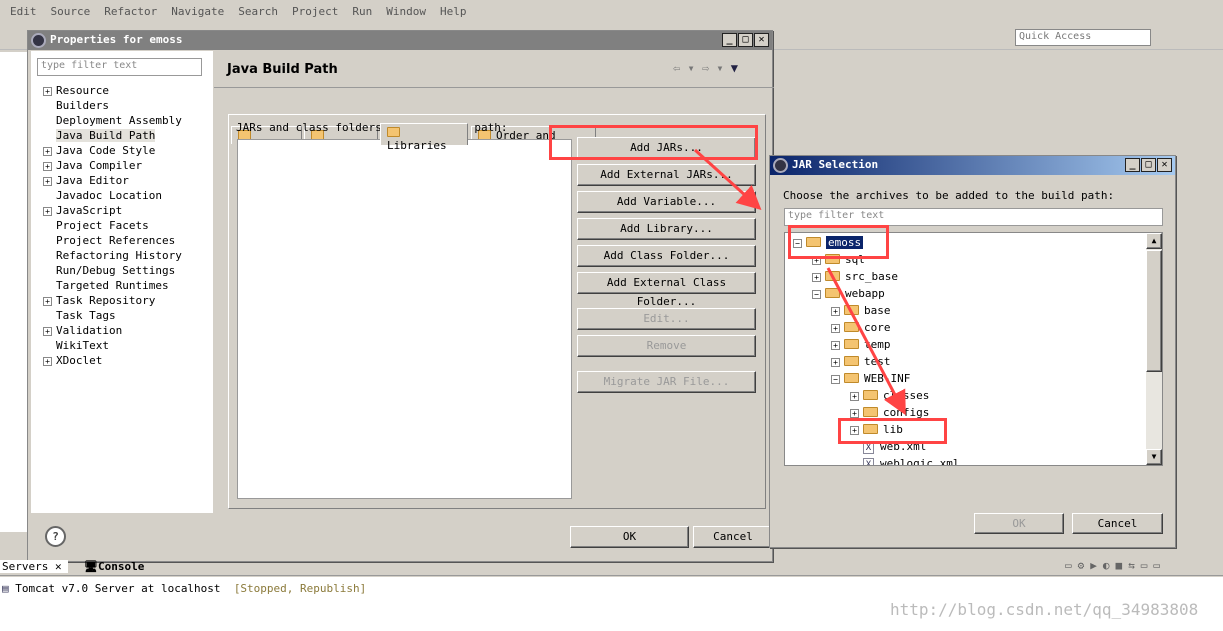  What do you see at coordinates (876, 429) in the screenshot?
I see `jar-tree-item: + lib` at bounding box center [876, 429].